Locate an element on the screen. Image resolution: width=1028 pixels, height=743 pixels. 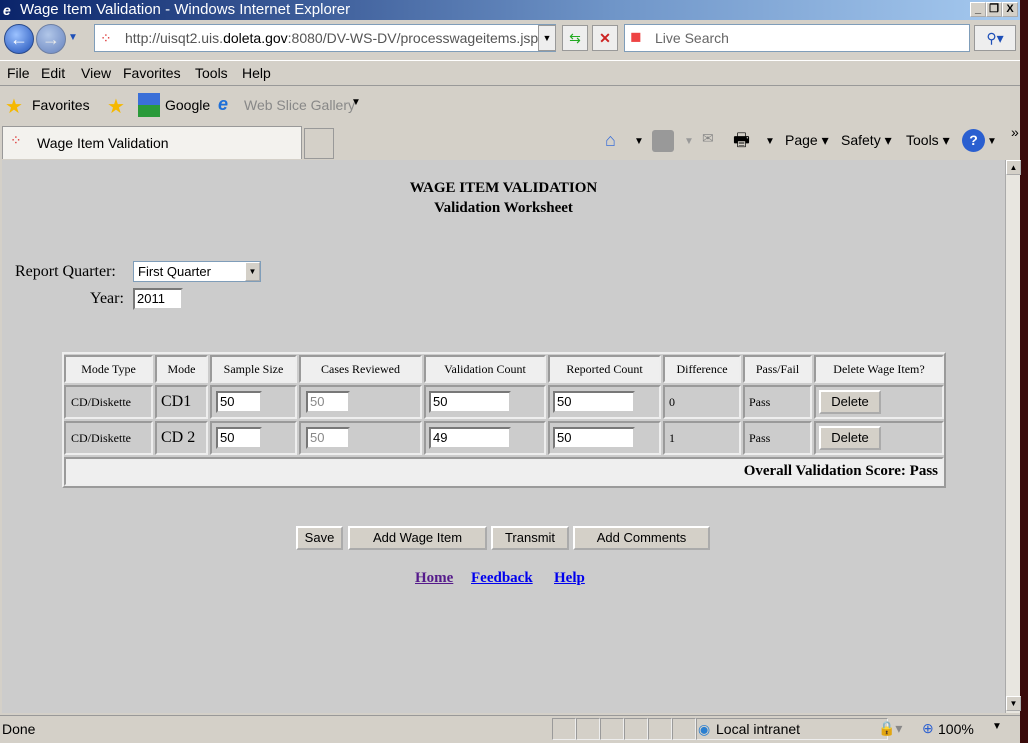
url-prefix: http://uisqt2.uis. is located at coordinates (174, 38).